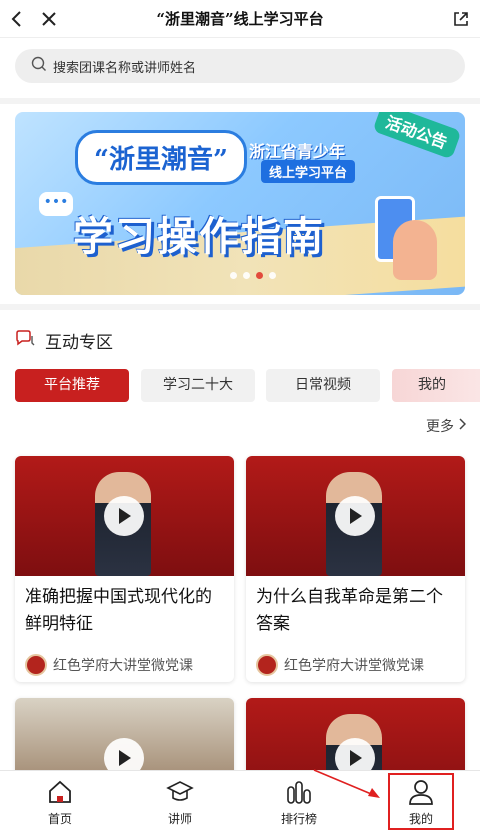 Image resolution: width=480 pixels, height=833 pixels. Describe the element at coordinates (59, 819) in the screenshot. I see `nav-home-label: 首页` at that location.